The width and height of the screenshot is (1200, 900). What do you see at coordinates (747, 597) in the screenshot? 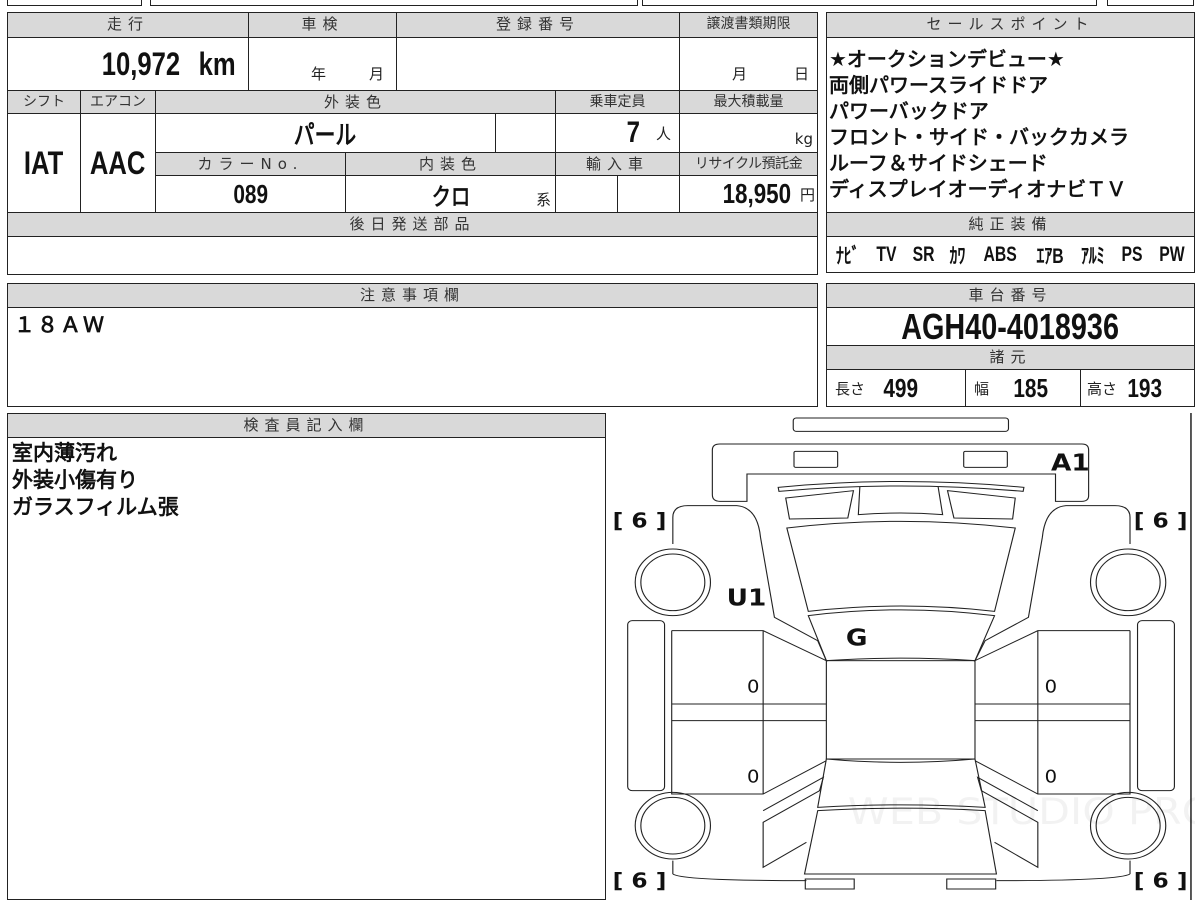
I see `damage-mark-left-front: U1` at bounding box center [747, 597].